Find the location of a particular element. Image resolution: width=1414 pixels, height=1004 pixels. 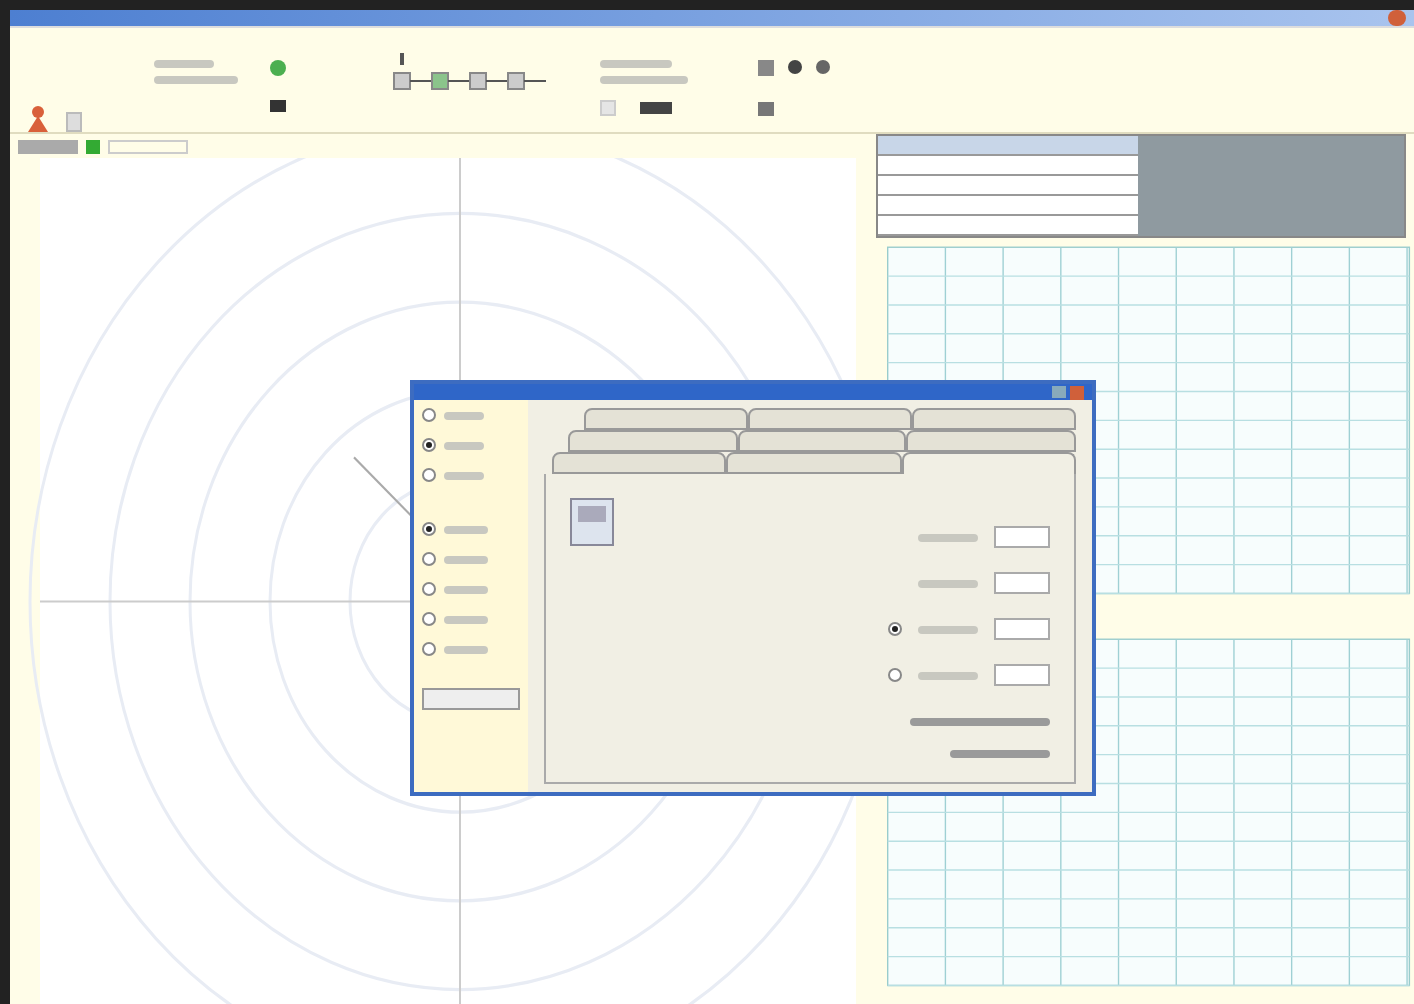

preview-icon is located at coordinates (592, 522).